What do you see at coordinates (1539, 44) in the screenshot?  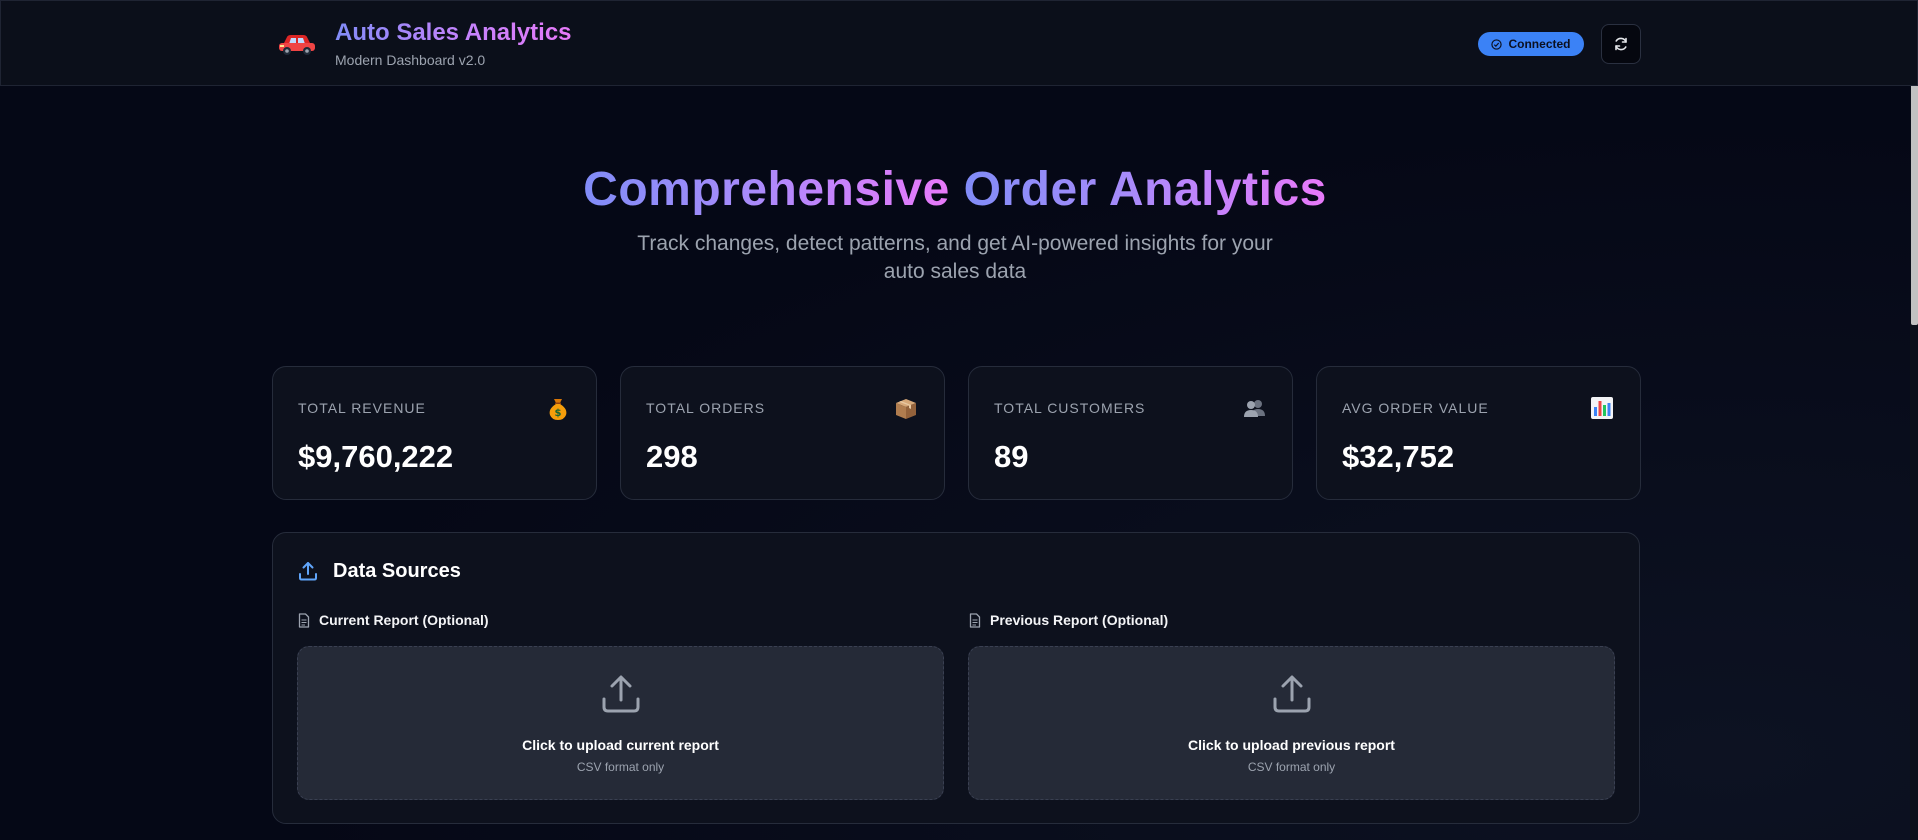 I see `status-label: Connected` at bounding box center [1539, 44].